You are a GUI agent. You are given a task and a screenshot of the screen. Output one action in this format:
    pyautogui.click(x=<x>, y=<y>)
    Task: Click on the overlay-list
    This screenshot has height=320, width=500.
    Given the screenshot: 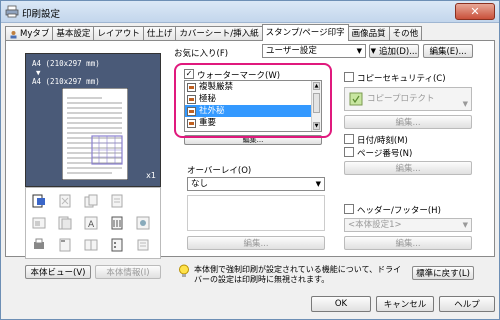 What is the action you would take?
    pyautogui.click(x=256, y=213)
    